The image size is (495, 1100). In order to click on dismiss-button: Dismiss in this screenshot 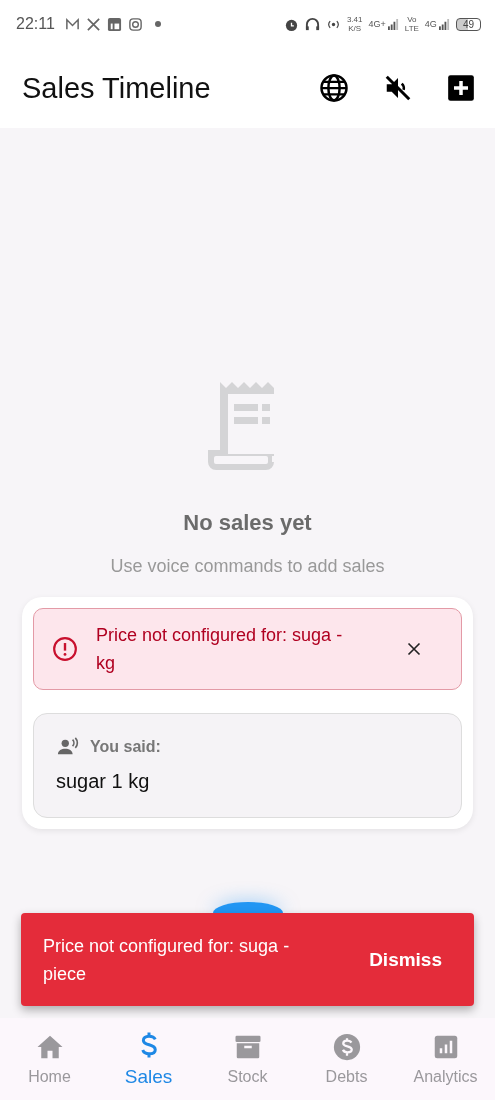, I will do `click(411, 959)`.